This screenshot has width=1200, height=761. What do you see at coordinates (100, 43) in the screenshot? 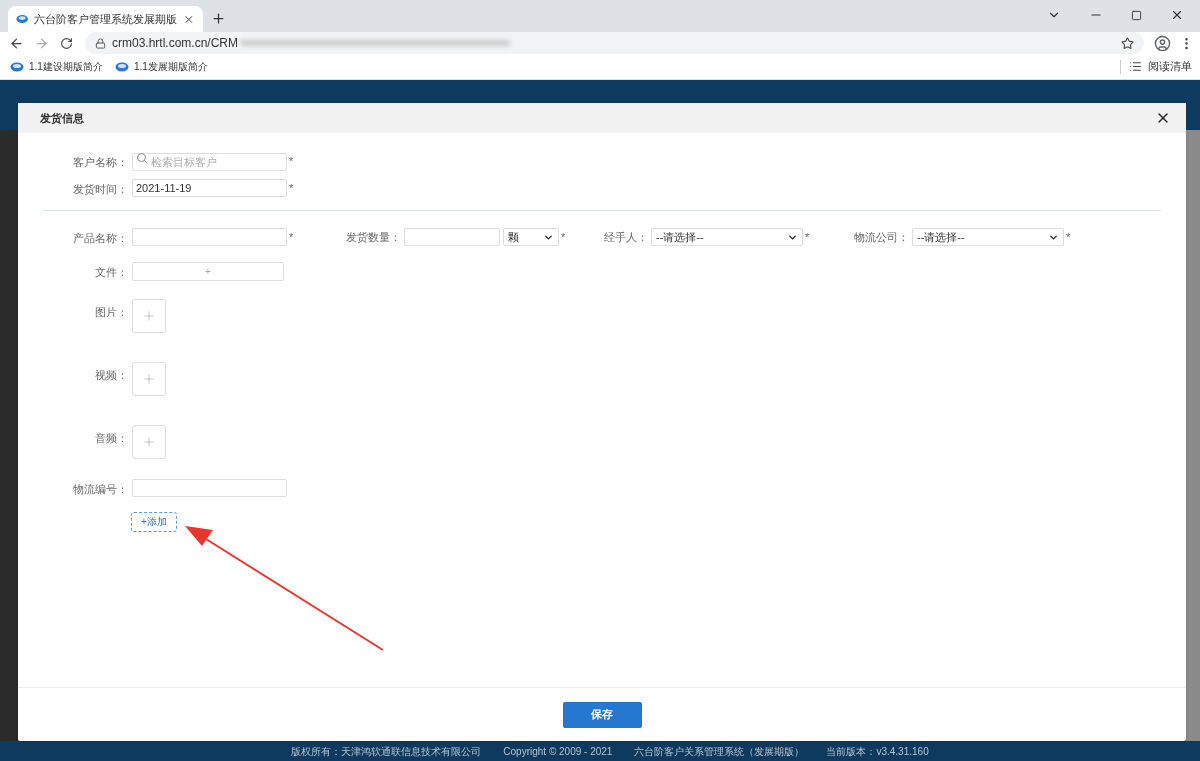
I see `lock-icon` at bounding box center [100, 43].